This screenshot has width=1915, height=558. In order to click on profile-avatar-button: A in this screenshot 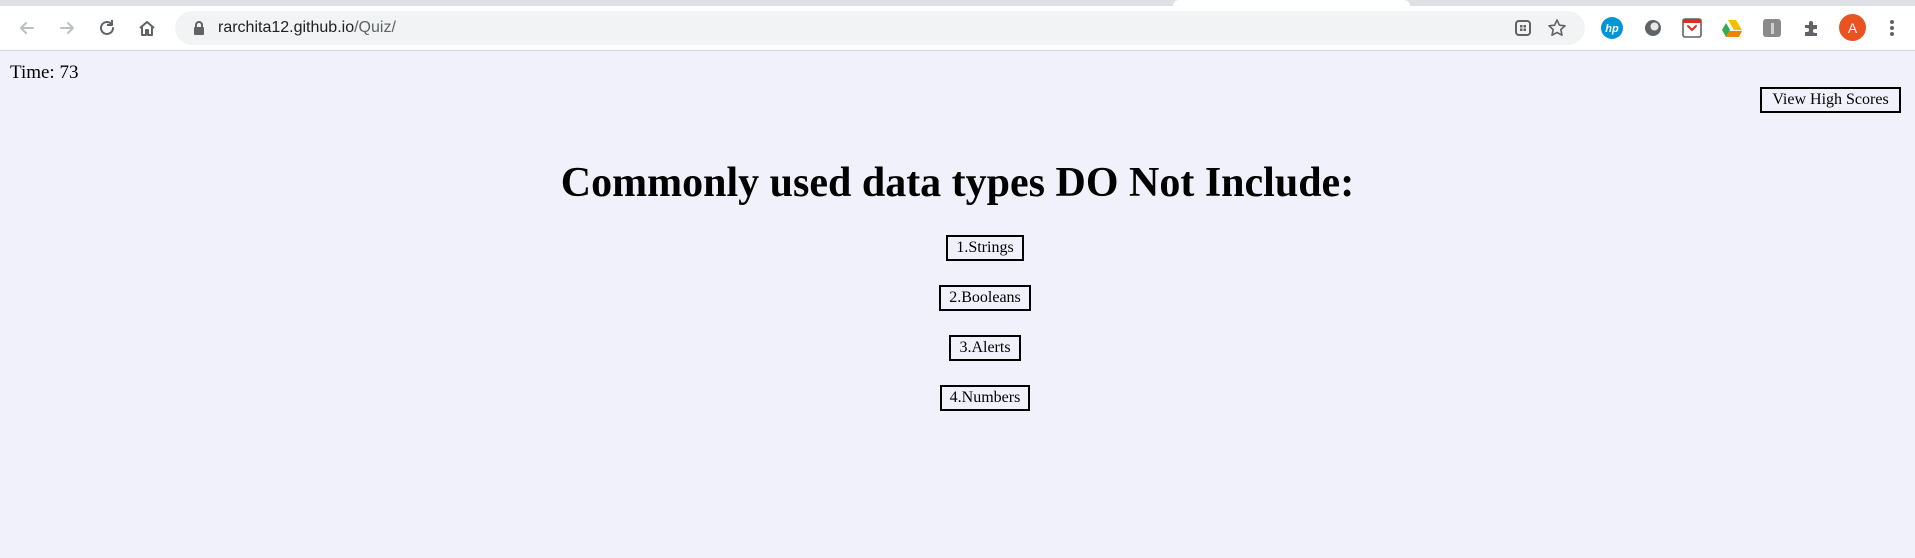, I will do `click(1852, 27)`.